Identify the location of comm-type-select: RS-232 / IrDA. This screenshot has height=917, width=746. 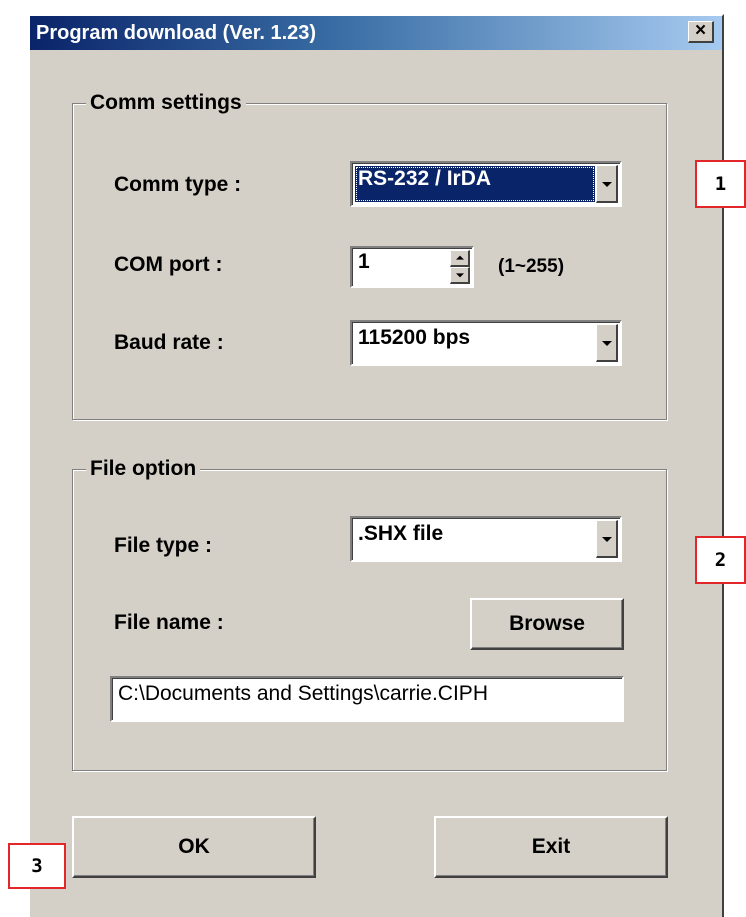
(486, 184).